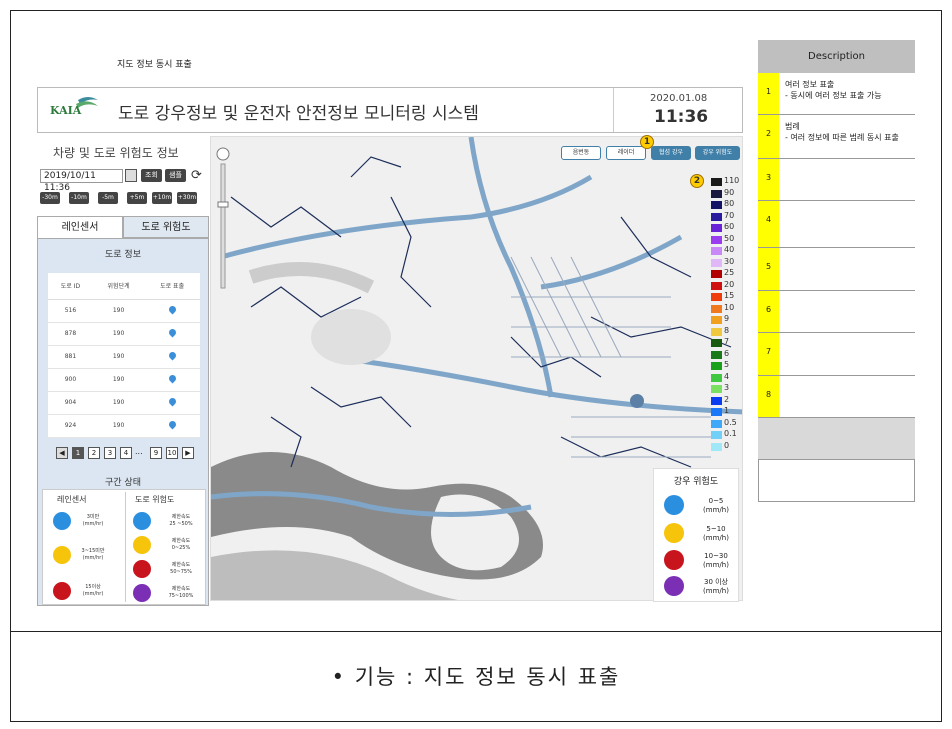  What do you see at coordinates (124, 426) in the screenshot?
I see `table-row: 924 190` at bounding box center [124, 426].